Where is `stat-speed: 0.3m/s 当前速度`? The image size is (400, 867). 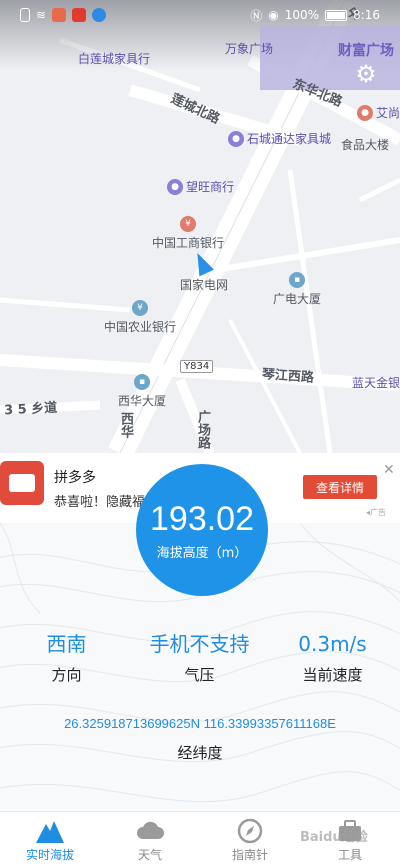 stat-speed: 0.3m/s 当前速度 is located at coordinates (332, 658).